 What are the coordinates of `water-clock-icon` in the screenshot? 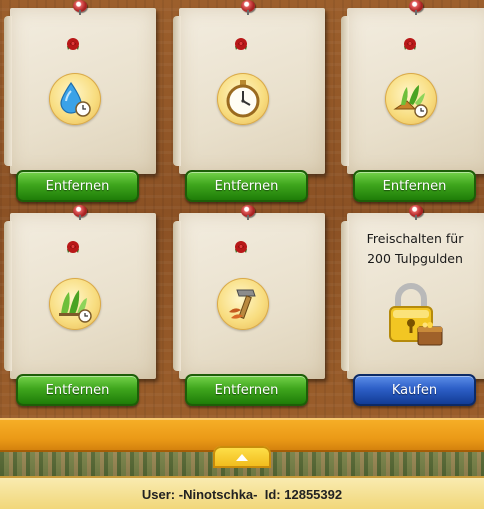 It's located at (75, 99).